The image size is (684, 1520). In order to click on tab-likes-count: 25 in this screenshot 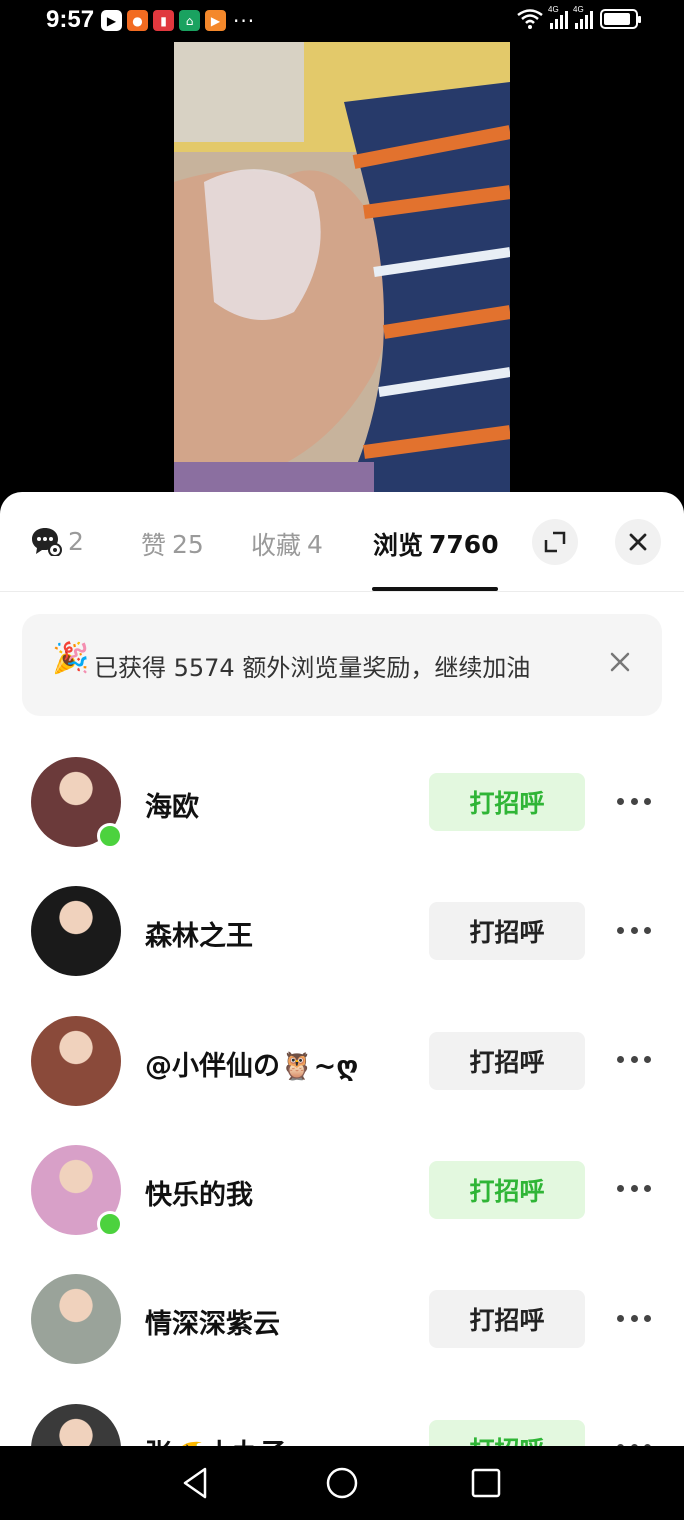, I will do `click(188, 544)`.